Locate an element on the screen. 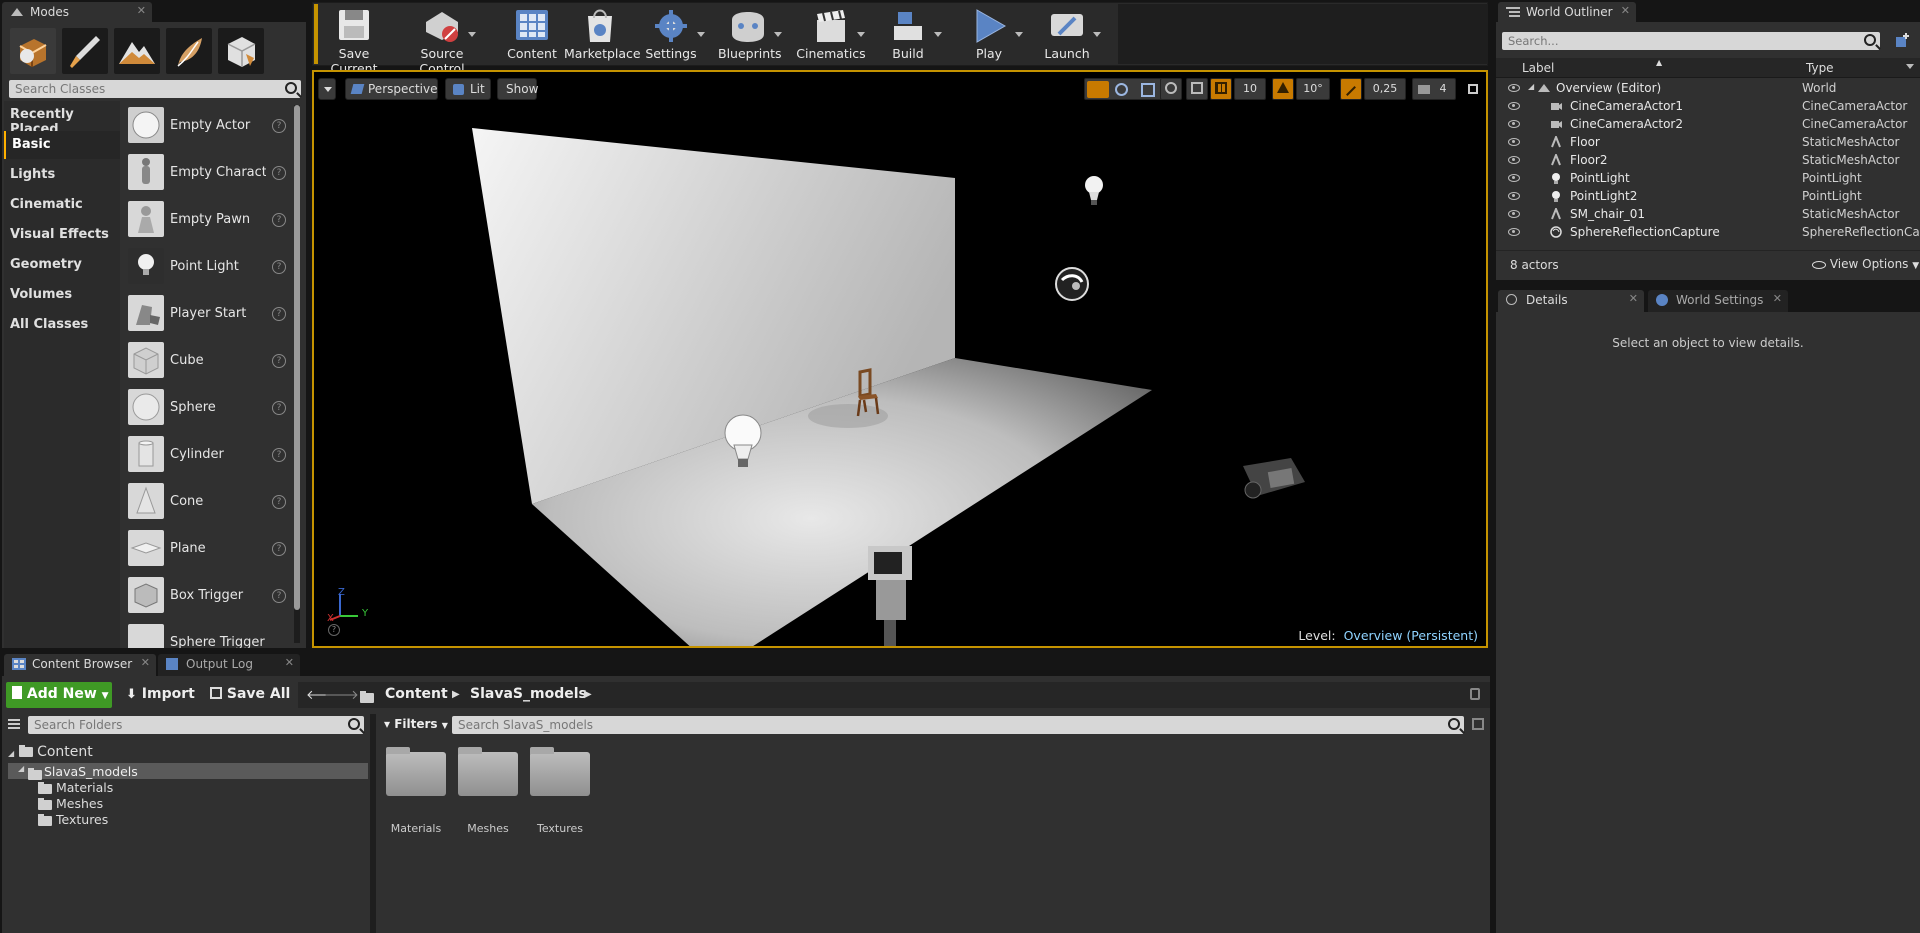  outliner-row: SM_chair_01 StaticMeshActor is located at coordinates (1711, 214).